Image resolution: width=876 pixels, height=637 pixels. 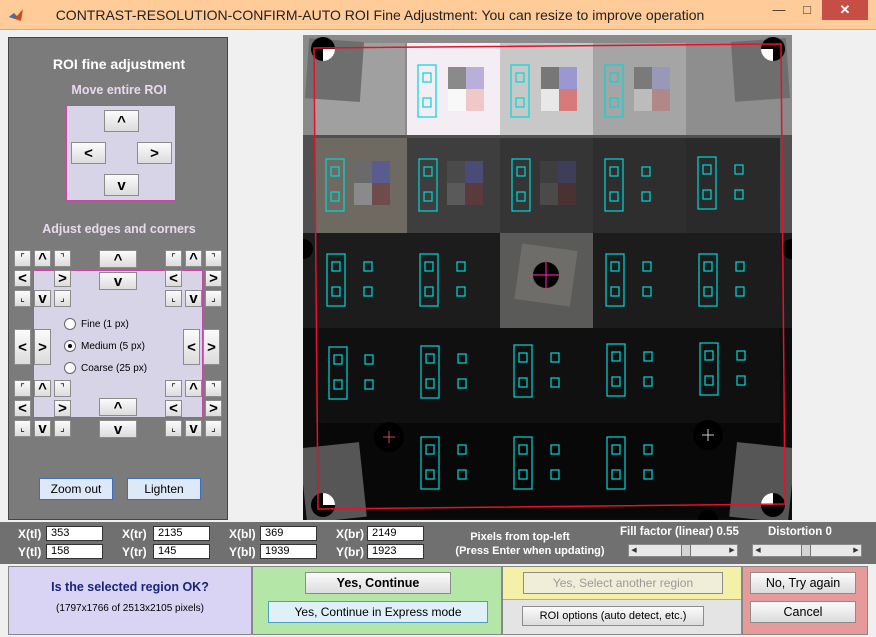 I want to click on lighten-button: Lighten, so click(x=164, y=489).